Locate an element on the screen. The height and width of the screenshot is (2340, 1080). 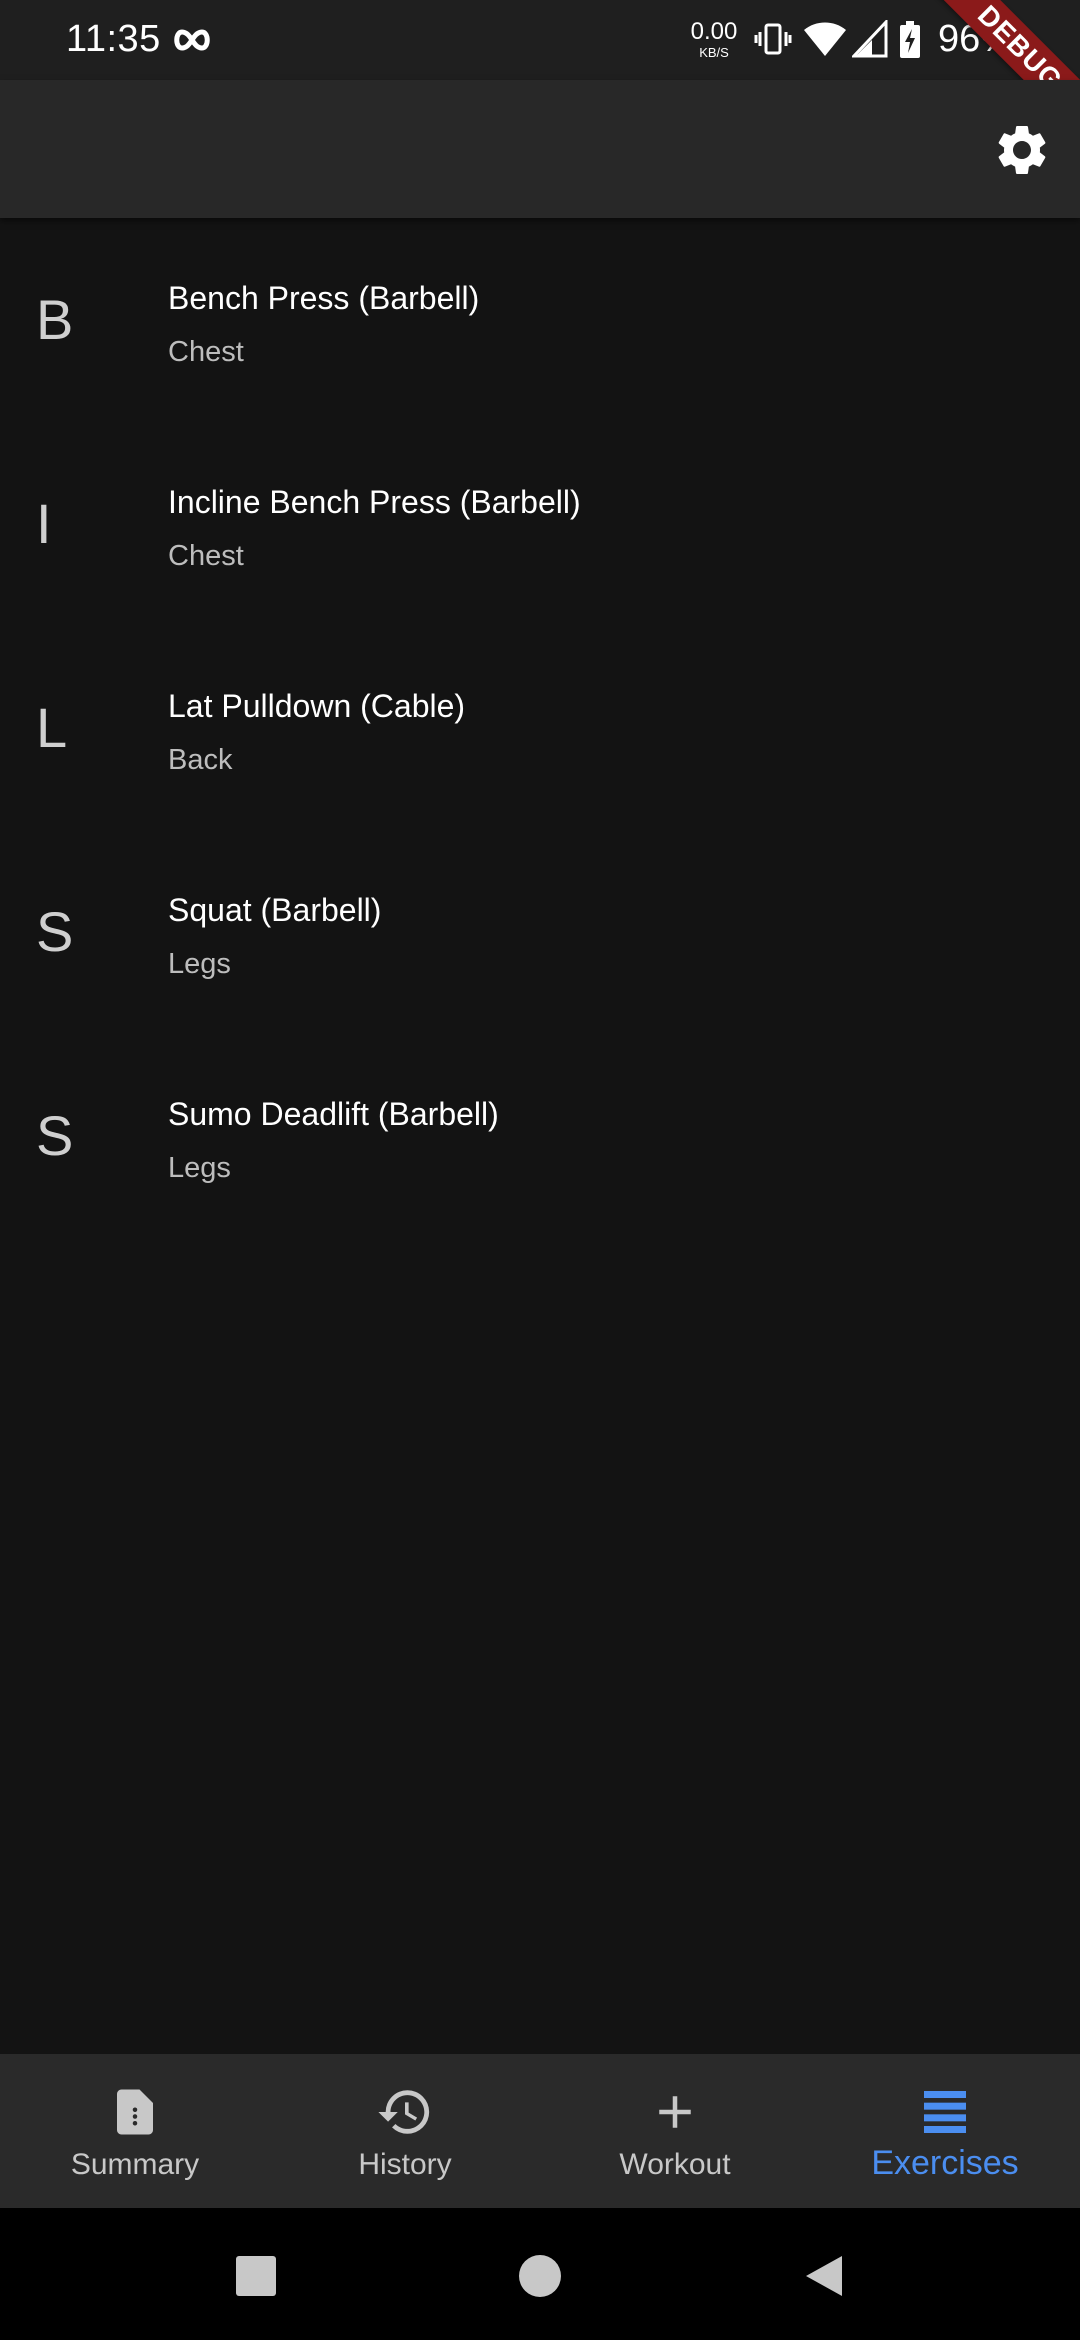
nav-label: Summary is located at coordinates (135, 2164).